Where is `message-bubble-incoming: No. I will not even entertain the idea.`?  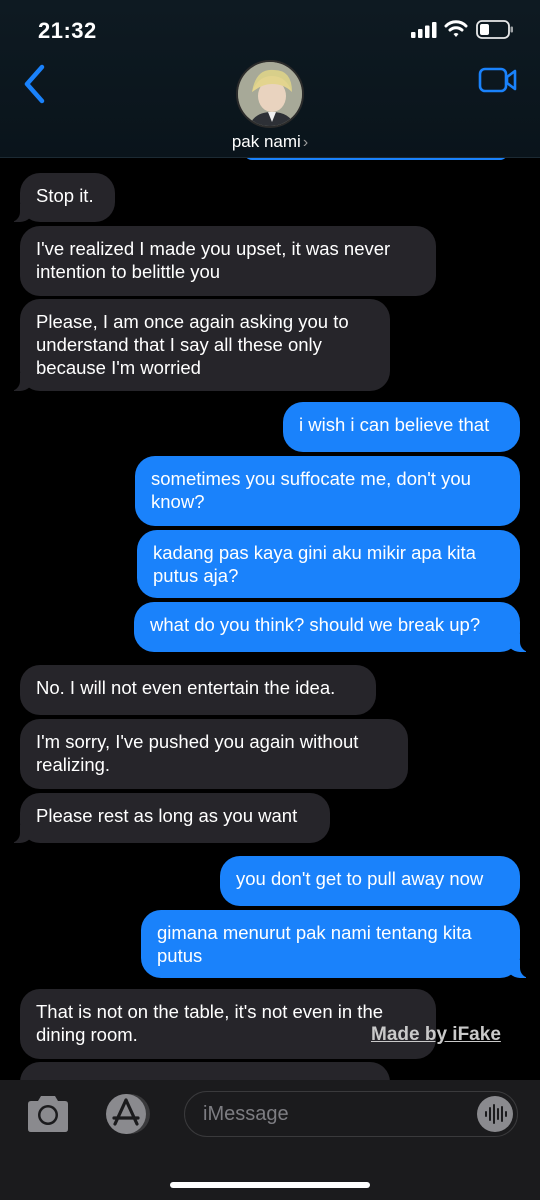
message-bubble-incoming: No. I will not even entertain the idea. is located at coordinates (198, 690).